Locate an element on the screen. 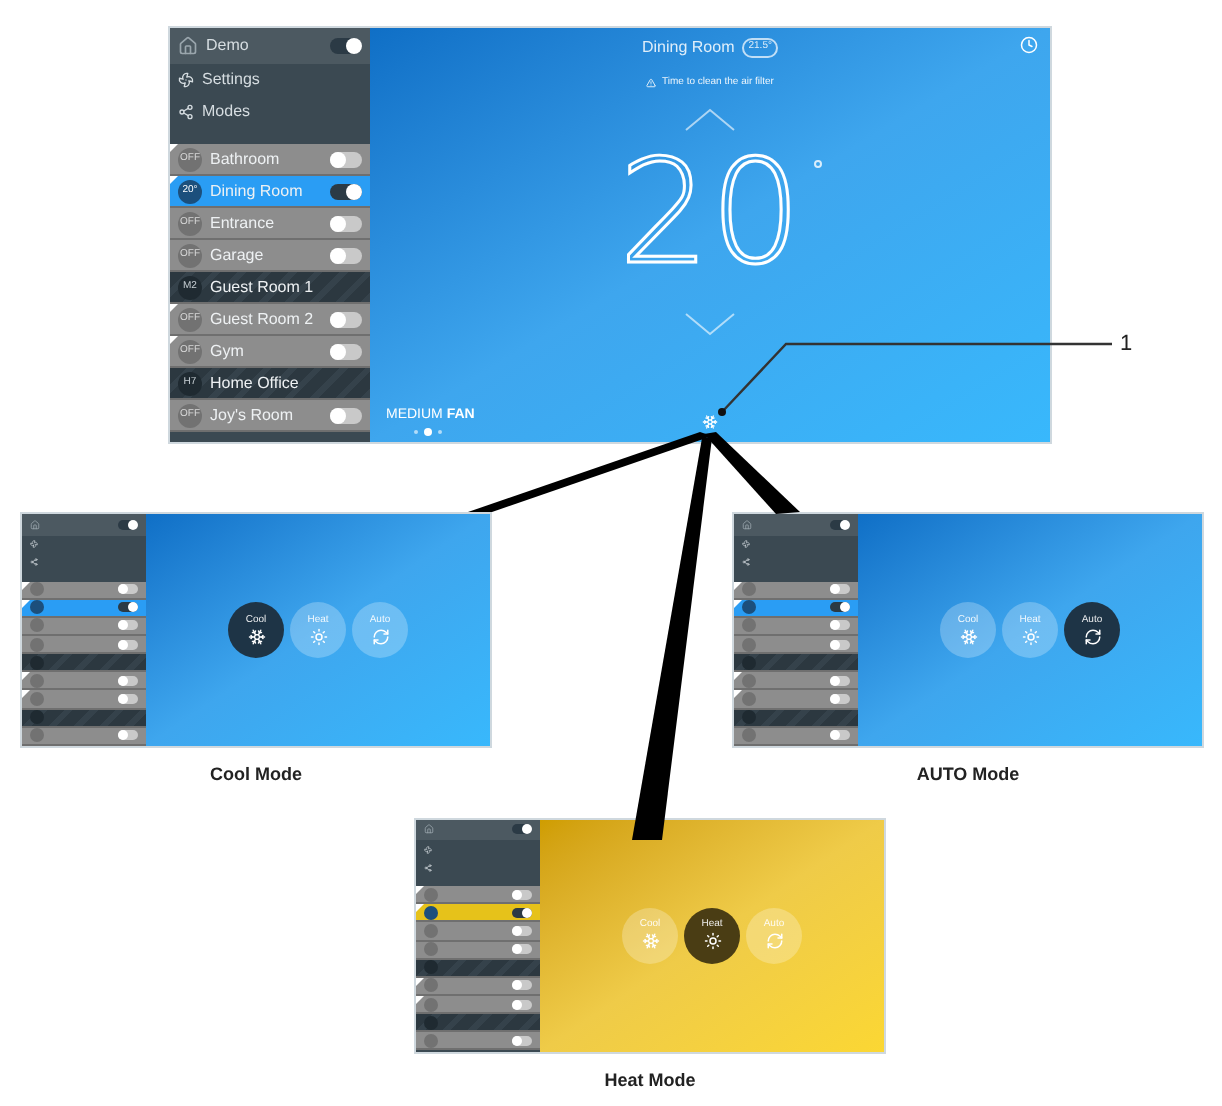 This screenshot has width=1222, height=1106. chevron-down-icon is located at coordinates (710, 323).